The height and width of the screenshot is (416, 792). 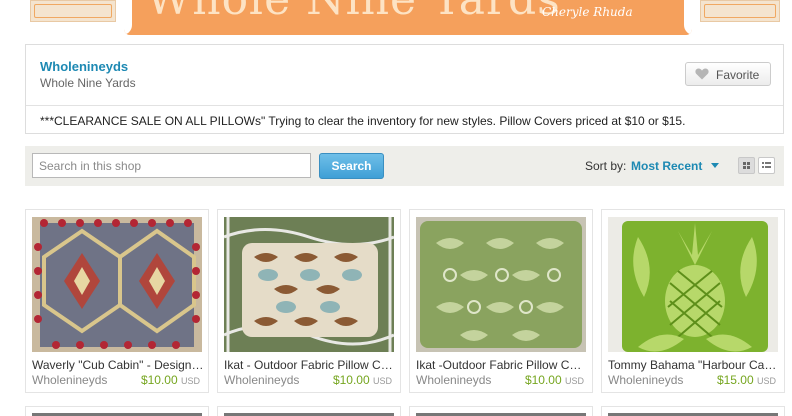 What do you see at coordinates (84, 66) in the screenshot?
I see `shop-name-link: Wholenineyds` at bounding box center [84, 66].